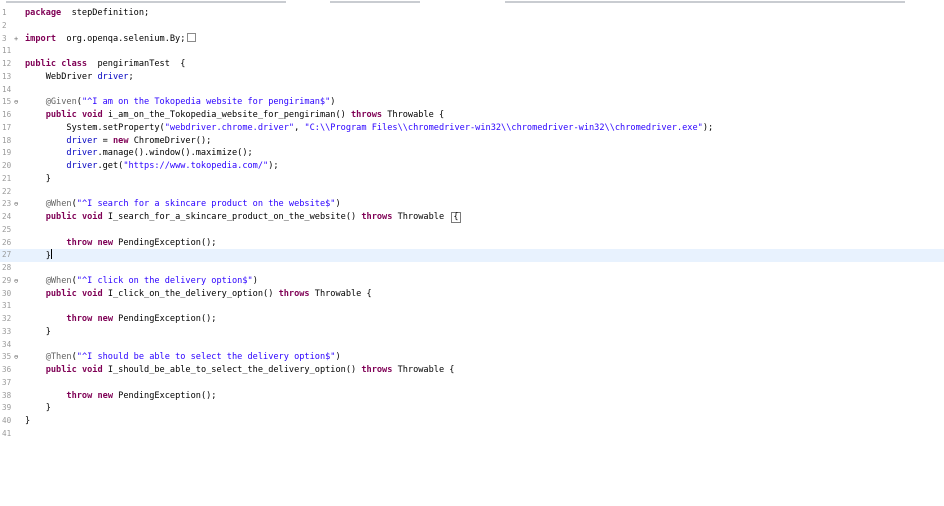 The width and height of the screenshot is (944, 506). Describe the element at coordinates (472, 13) in the screenshot. I see `code-line: 1 package stepDefinition;` at that location.